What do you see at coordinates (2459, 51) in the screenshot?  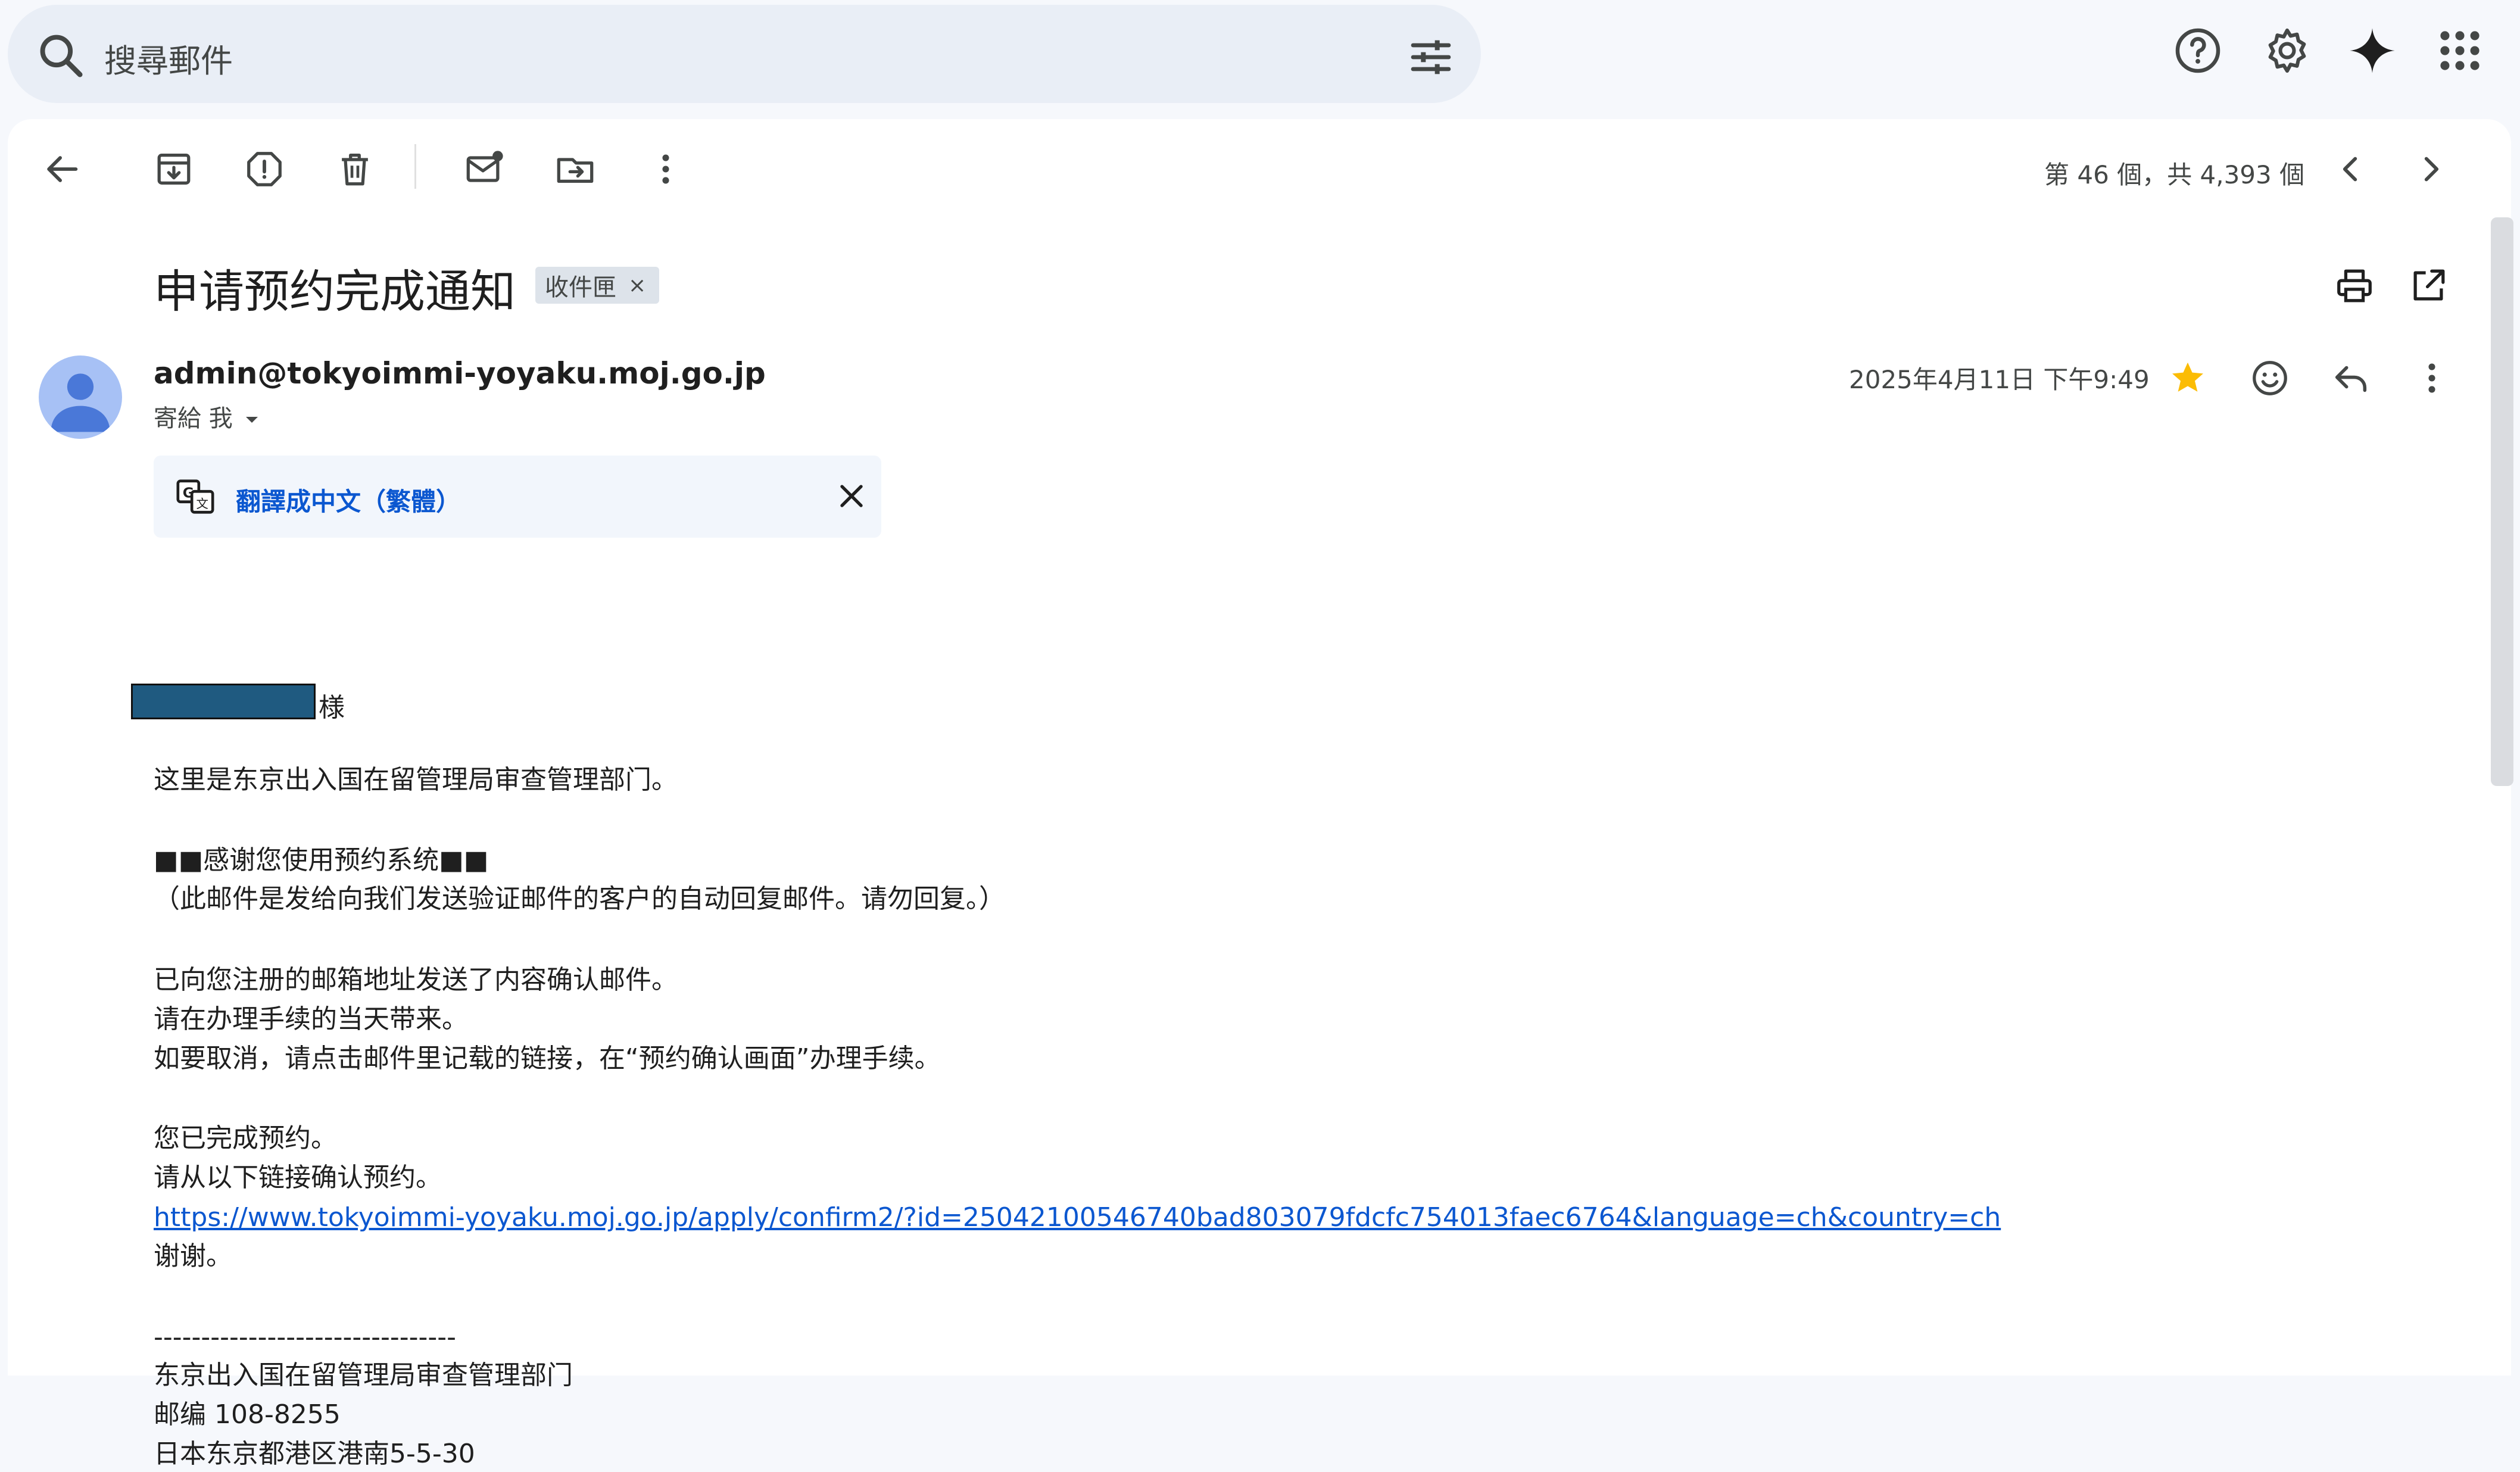 I see `apps-grid-icon` at bounding box center [2459, 51].